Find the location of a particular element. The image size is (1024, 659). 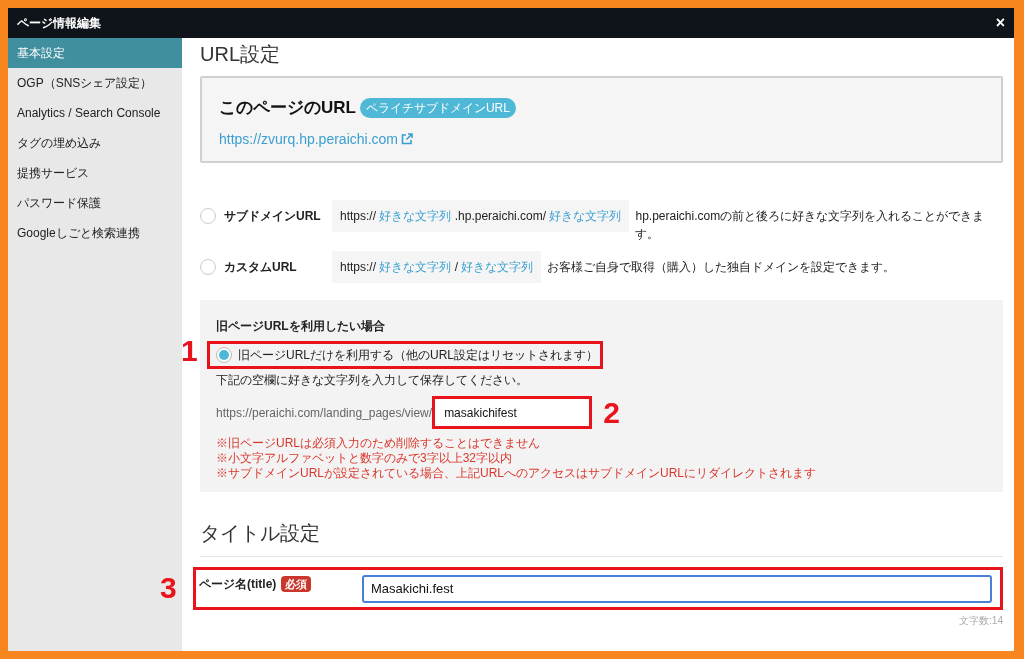

window-title: ページ情報編集 is located at coordinates (59, 23).